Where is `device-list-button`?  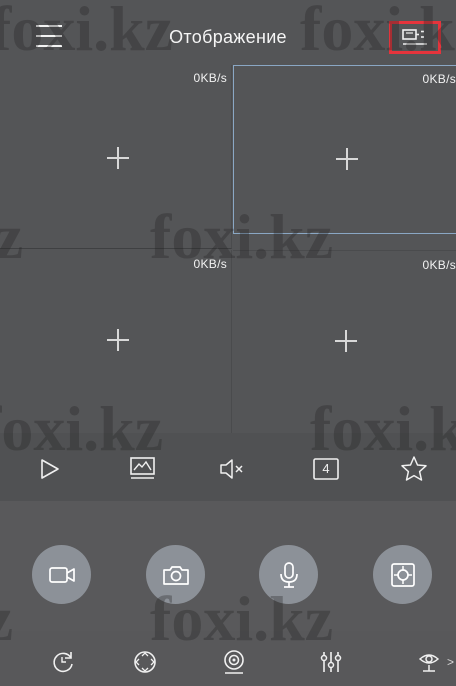 device-list-button is located at coordinates (415, 37).